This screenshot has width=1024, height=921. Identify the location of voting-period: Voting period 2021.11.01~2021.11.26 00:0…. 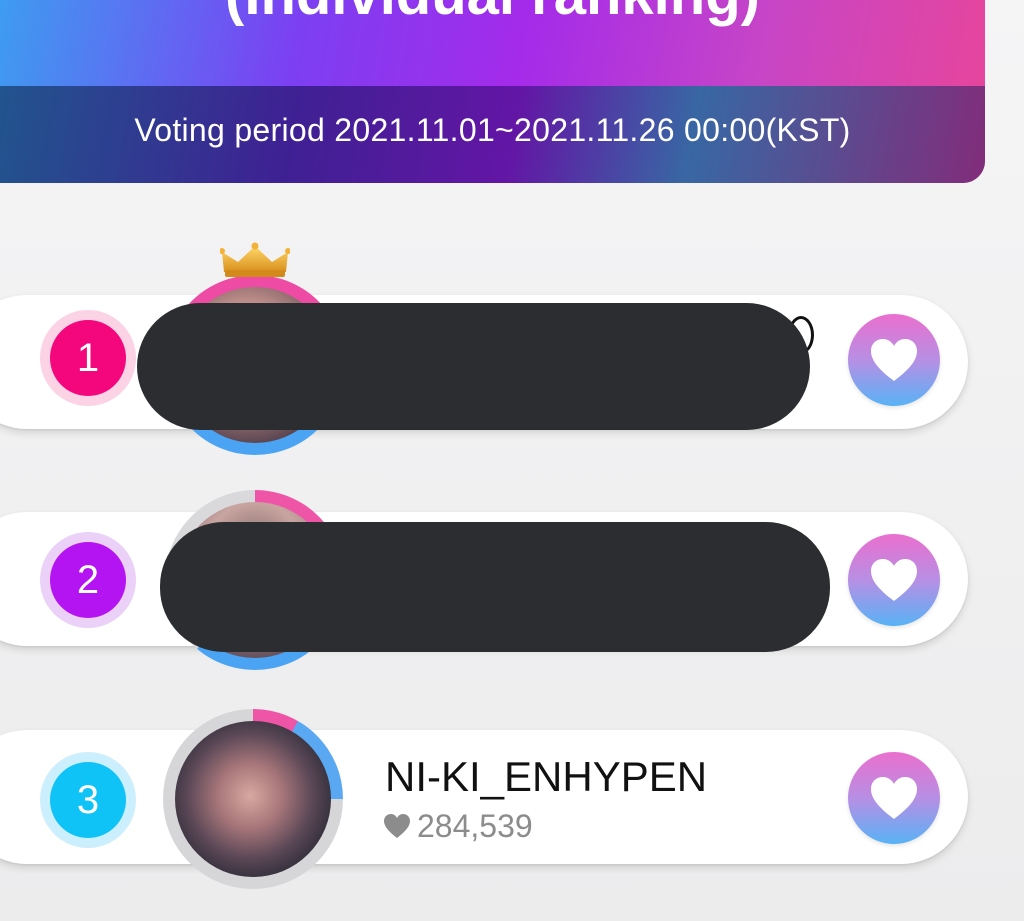
(492, 130).